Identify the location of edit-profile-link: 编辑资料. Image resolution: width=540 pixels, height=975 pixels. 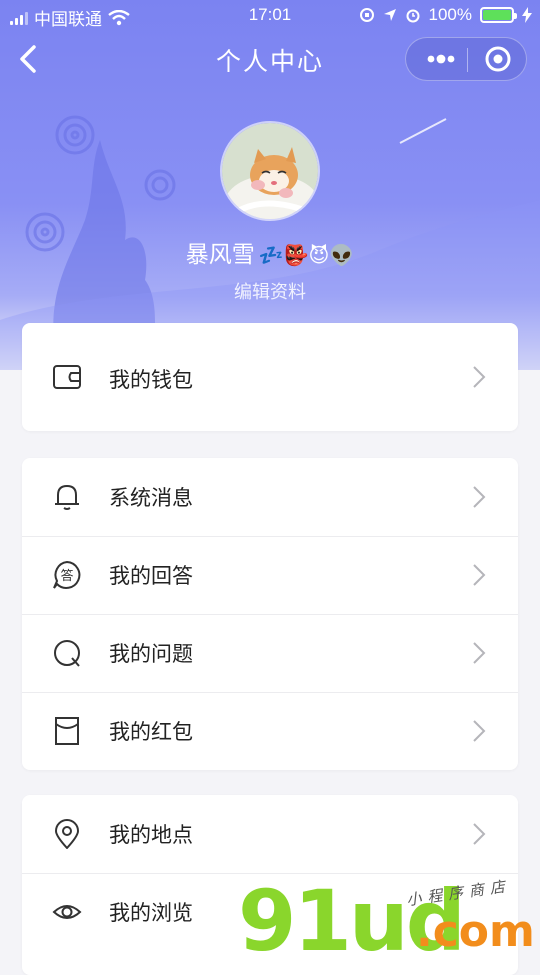
(270, 291).